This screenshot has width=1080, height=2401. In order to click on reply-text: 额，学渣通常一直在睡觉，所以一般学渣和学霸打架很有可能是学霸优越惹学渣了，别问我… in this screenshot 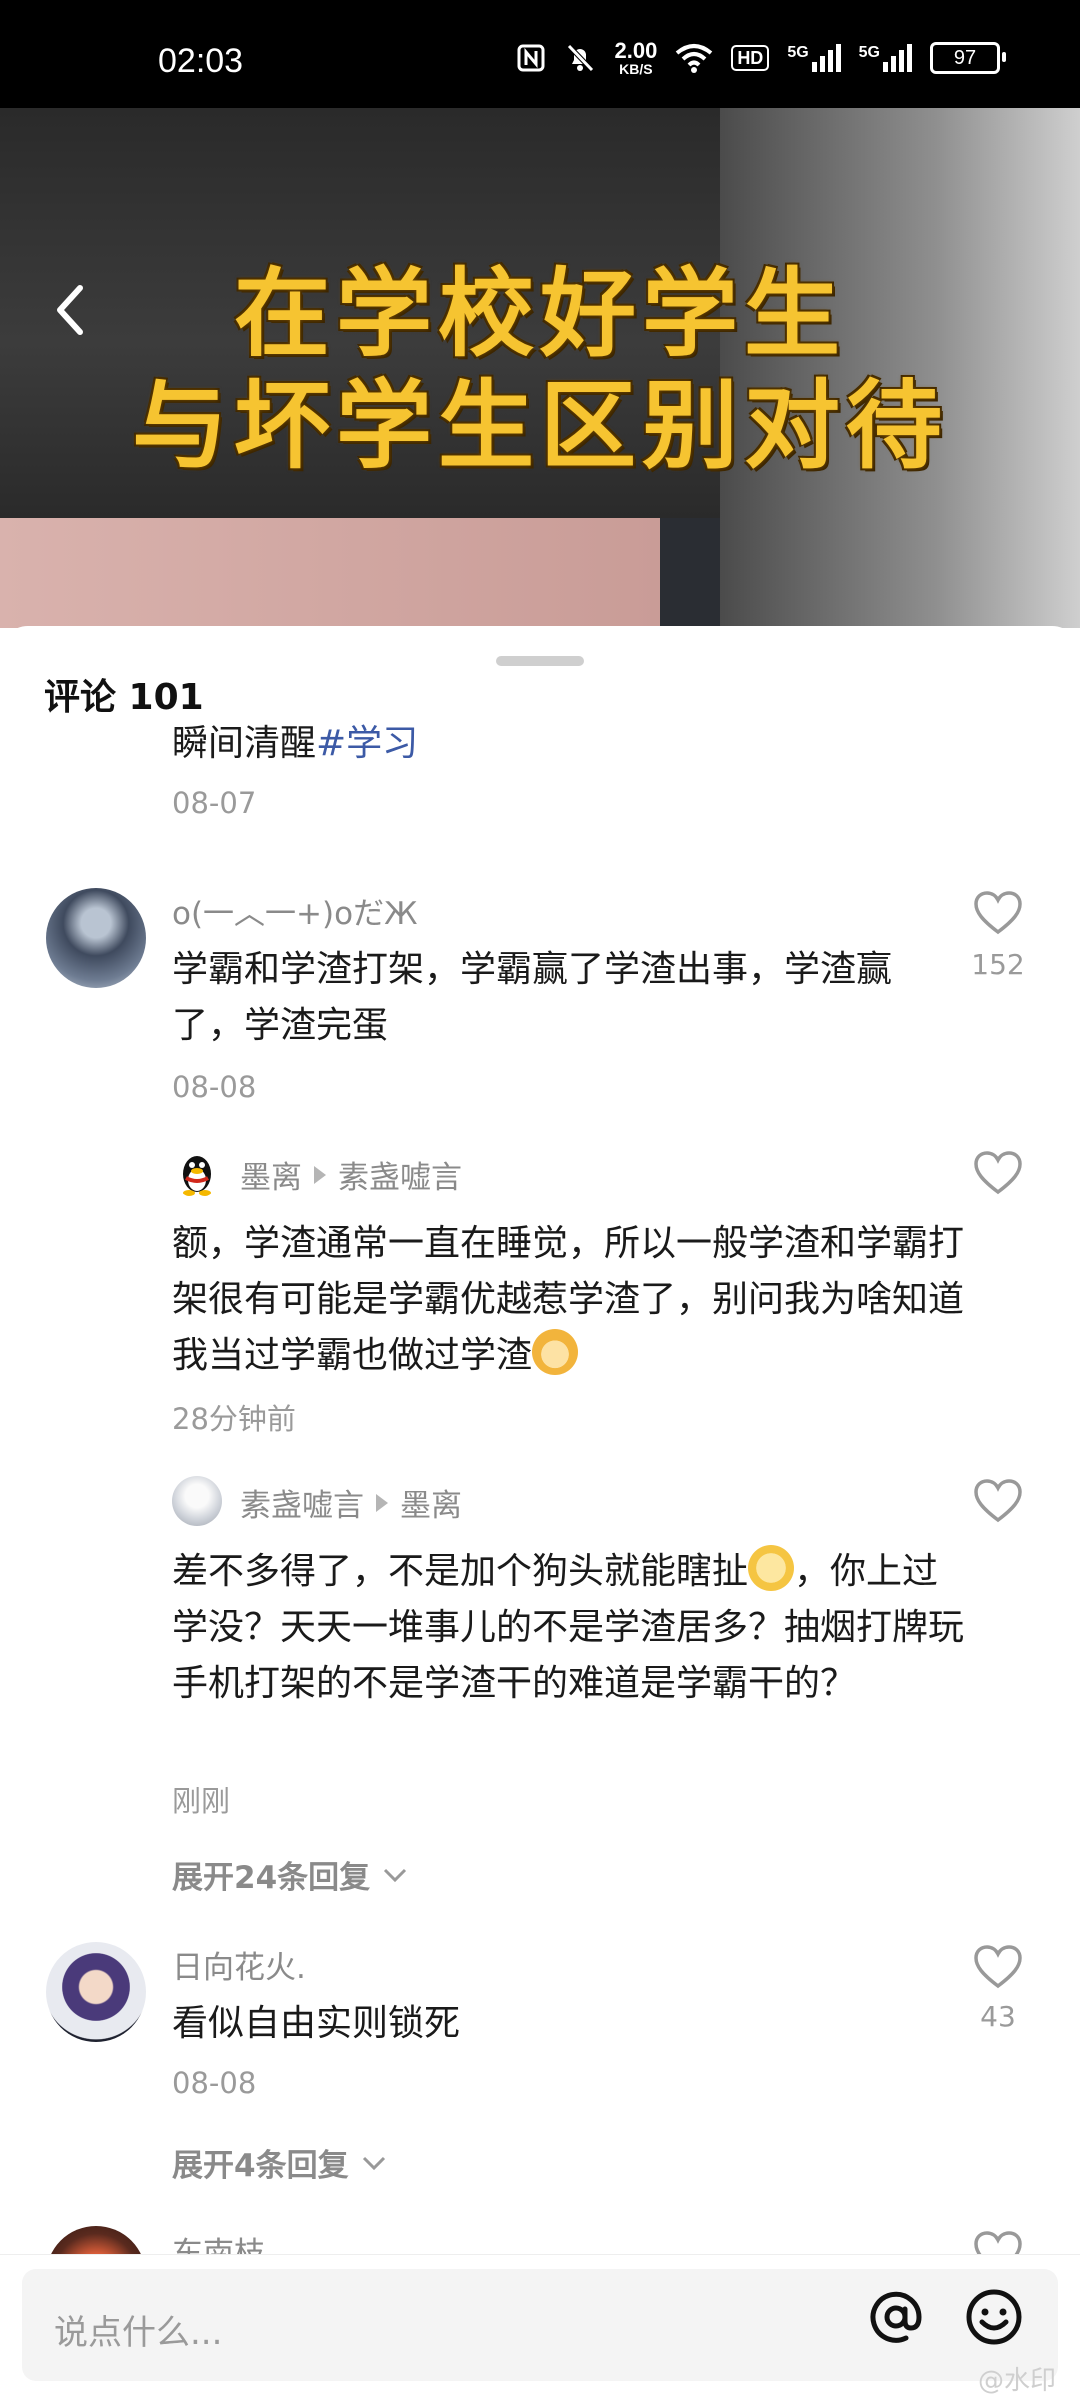, I will do `click(568, 1299)`.